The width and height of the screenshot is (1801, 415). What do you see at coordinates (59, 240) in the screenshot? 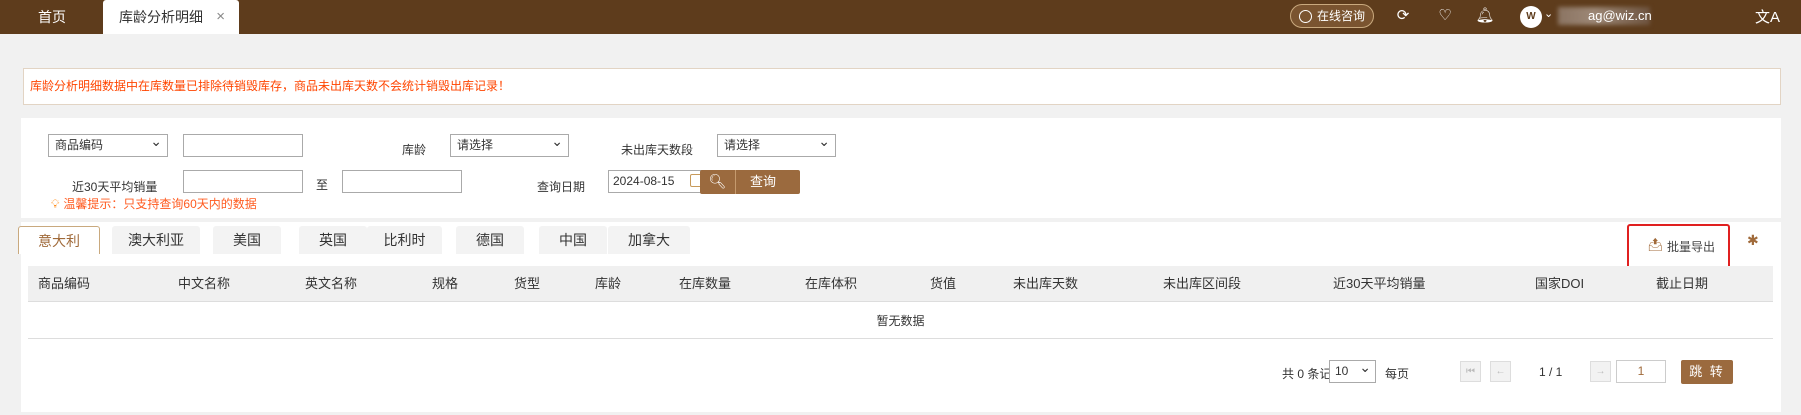
I see `country-tab-0: 意大利` at bounding box center [59, 240].